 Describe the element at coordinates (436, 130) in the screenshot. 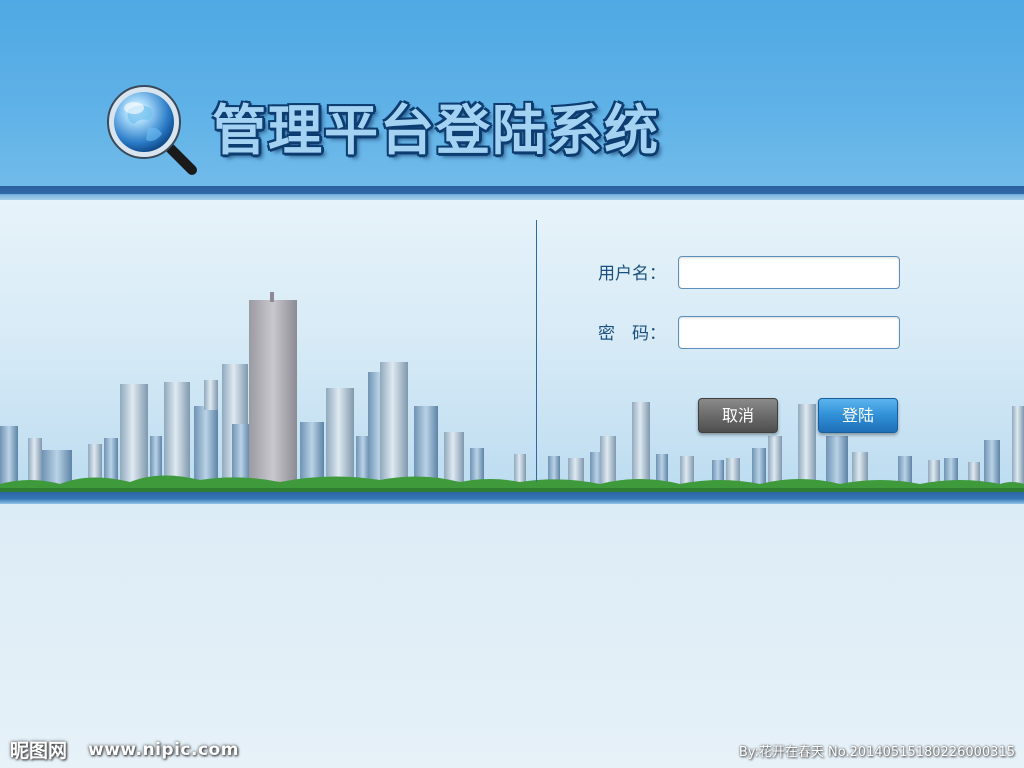

I see `page-title: 管理平台登陆系统` at that location.